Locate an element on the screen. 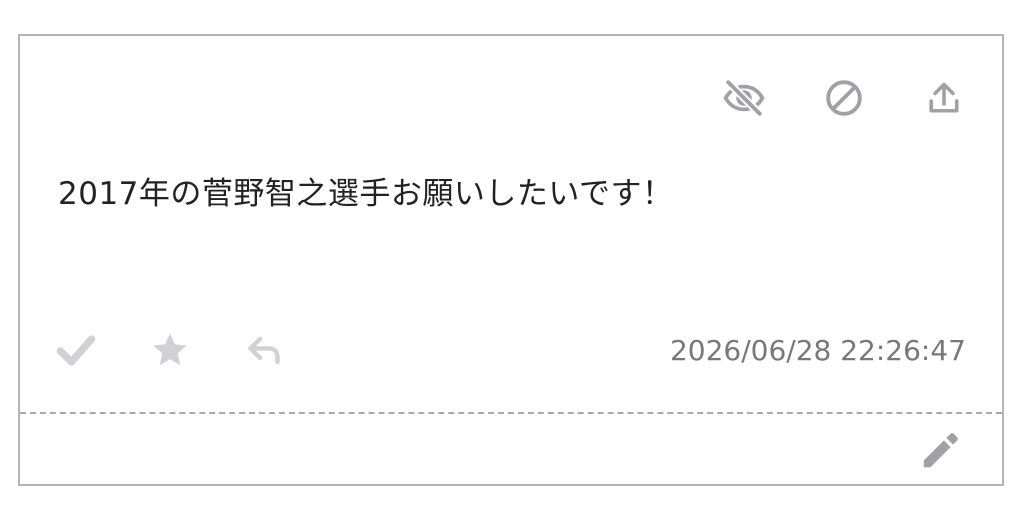 The image size is (1024, 515). divider is located at coordinates (511, 413).